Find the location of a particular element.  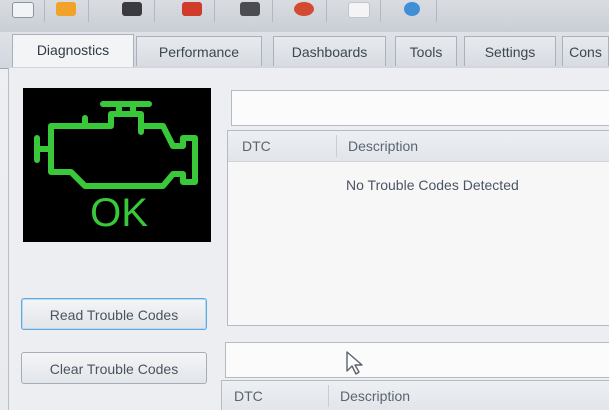

pending-codes-list: DTC Description is located at coordinates (415, 395).